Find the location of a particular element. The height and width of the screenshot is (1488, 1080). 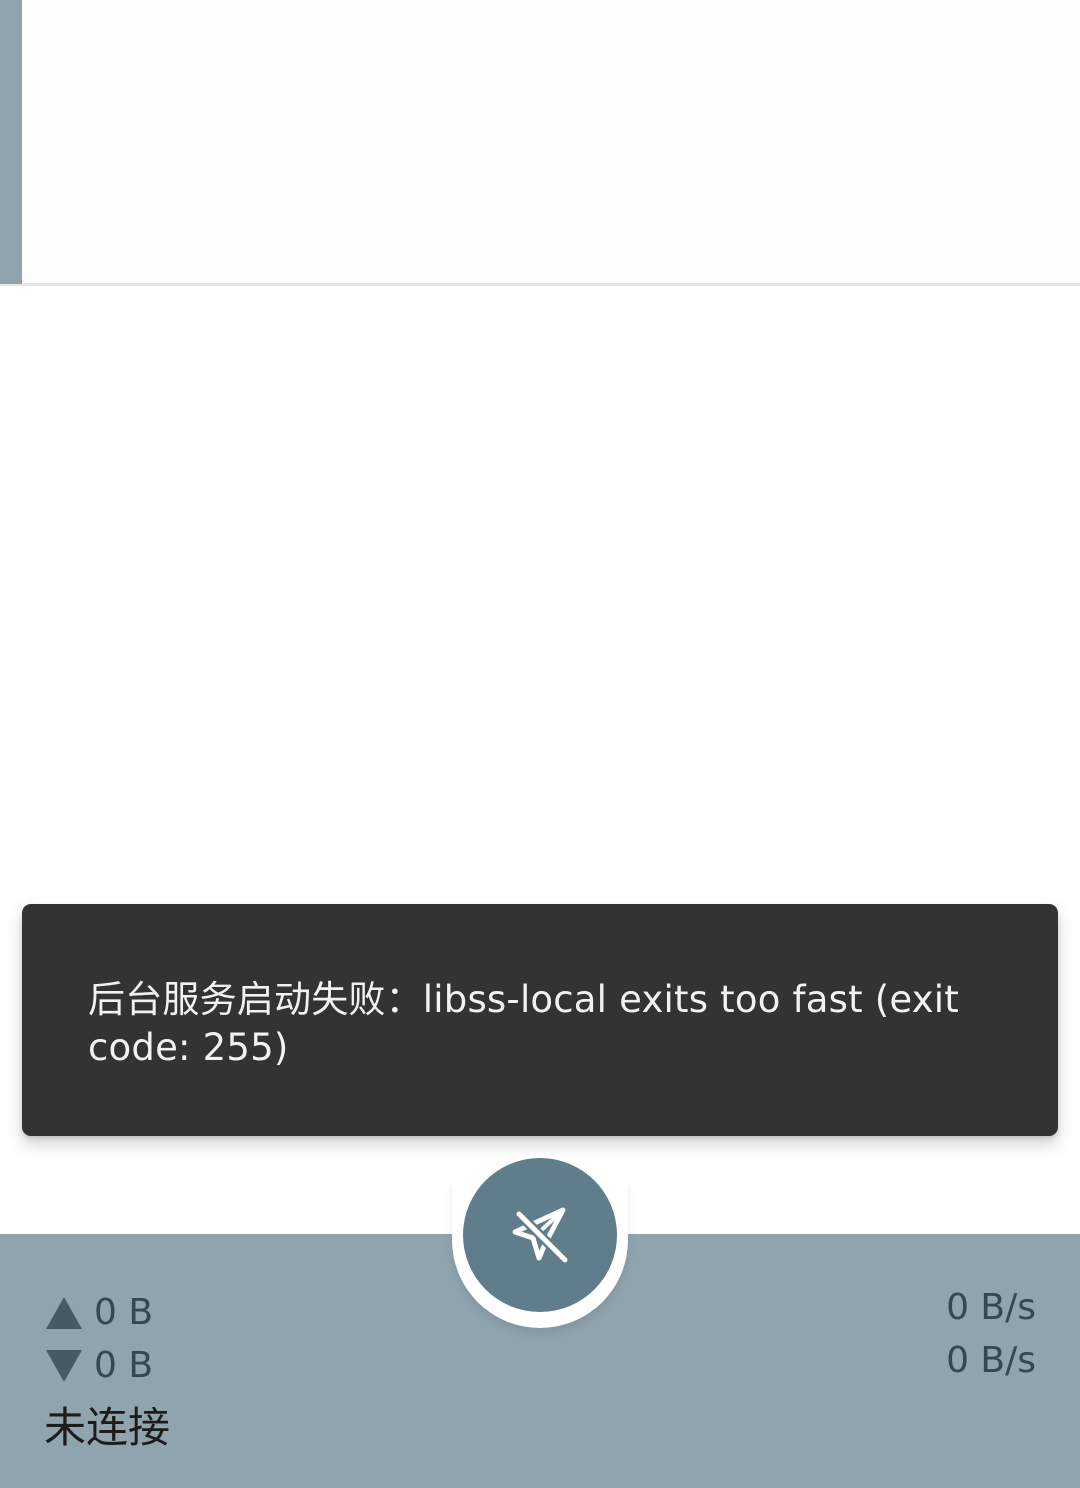

download-arrow-icon is located at coordinates (64, 1366).